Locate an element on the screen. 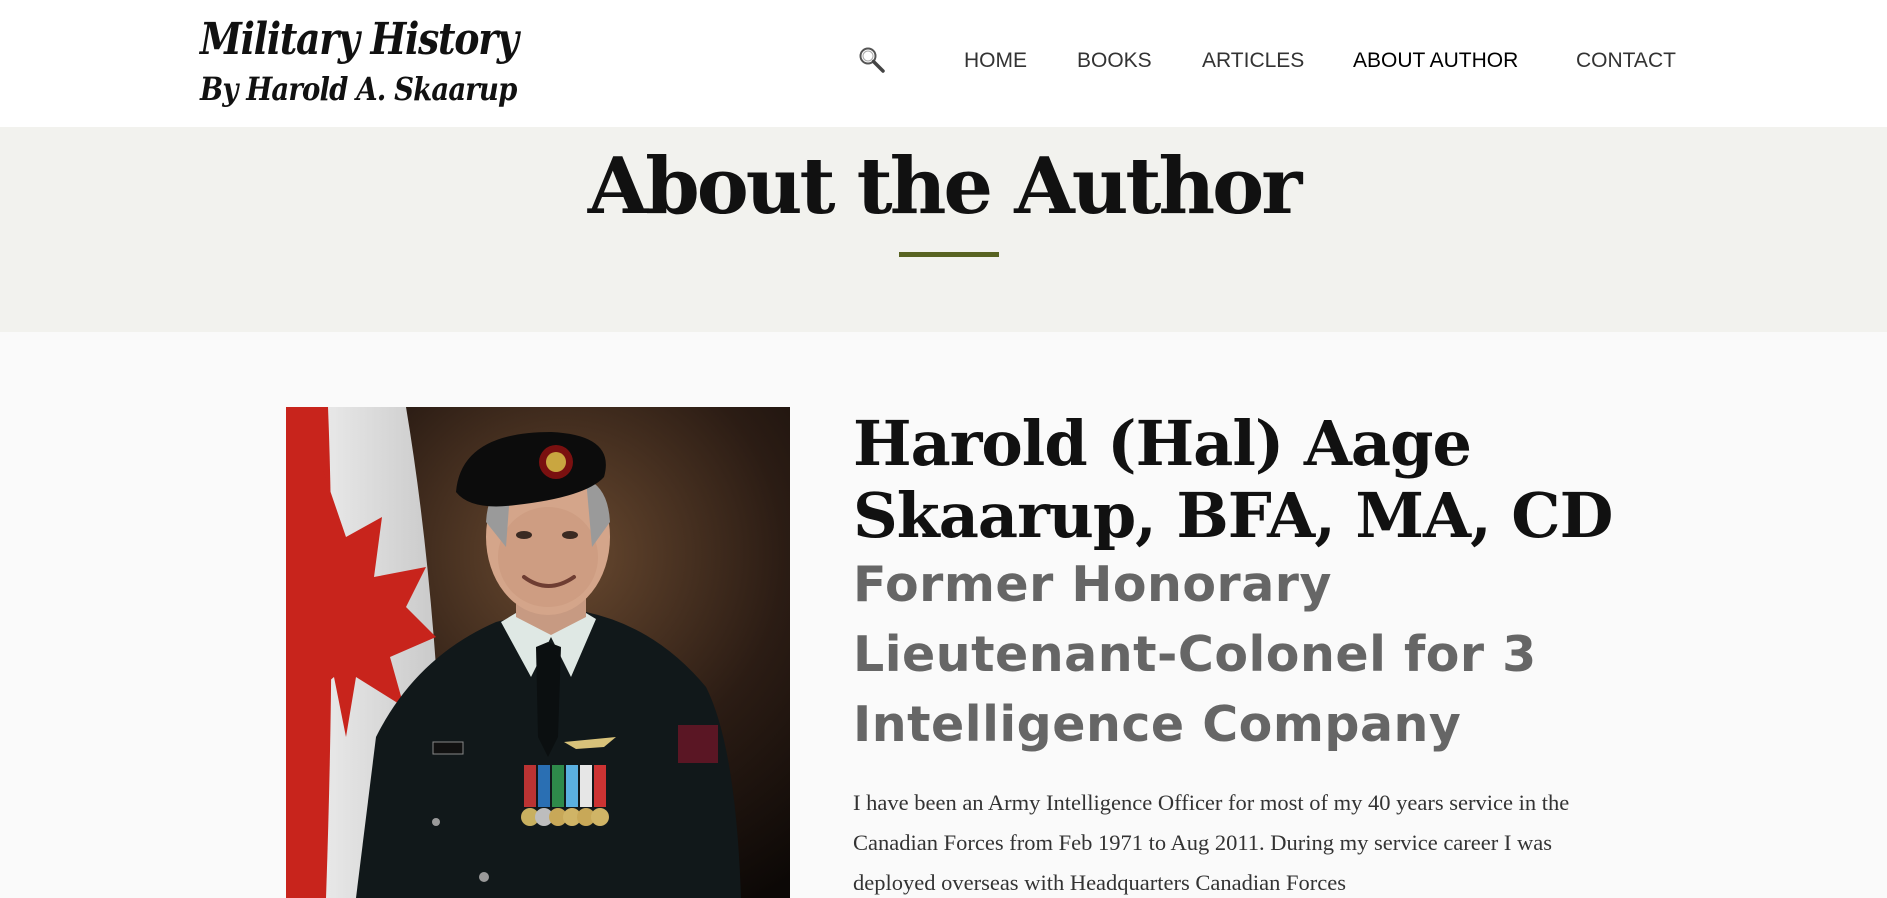 The width and height of the screenshot is (1887, 898). nav-home: HOME is located at coordinates (995, 61).